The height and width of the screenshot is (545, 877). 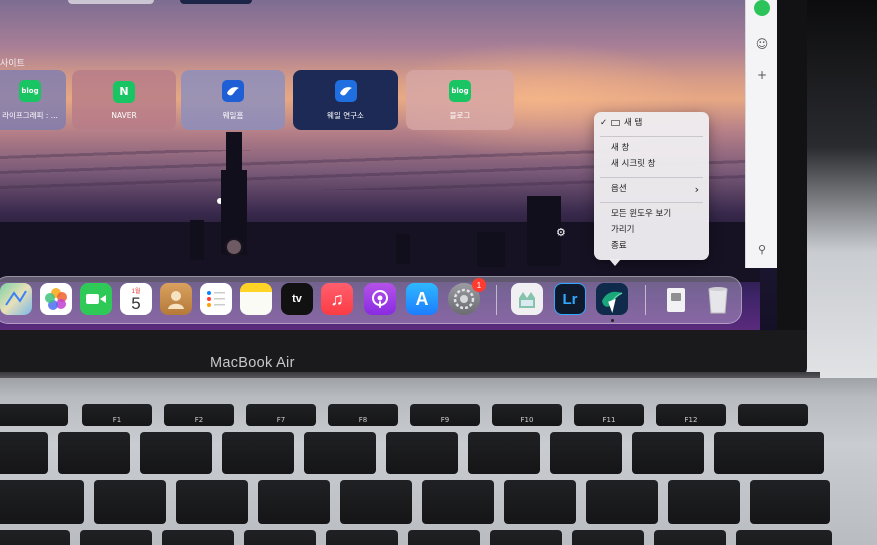 I want to click on whale-lab-logo-icon, so click(x=345, y=90).